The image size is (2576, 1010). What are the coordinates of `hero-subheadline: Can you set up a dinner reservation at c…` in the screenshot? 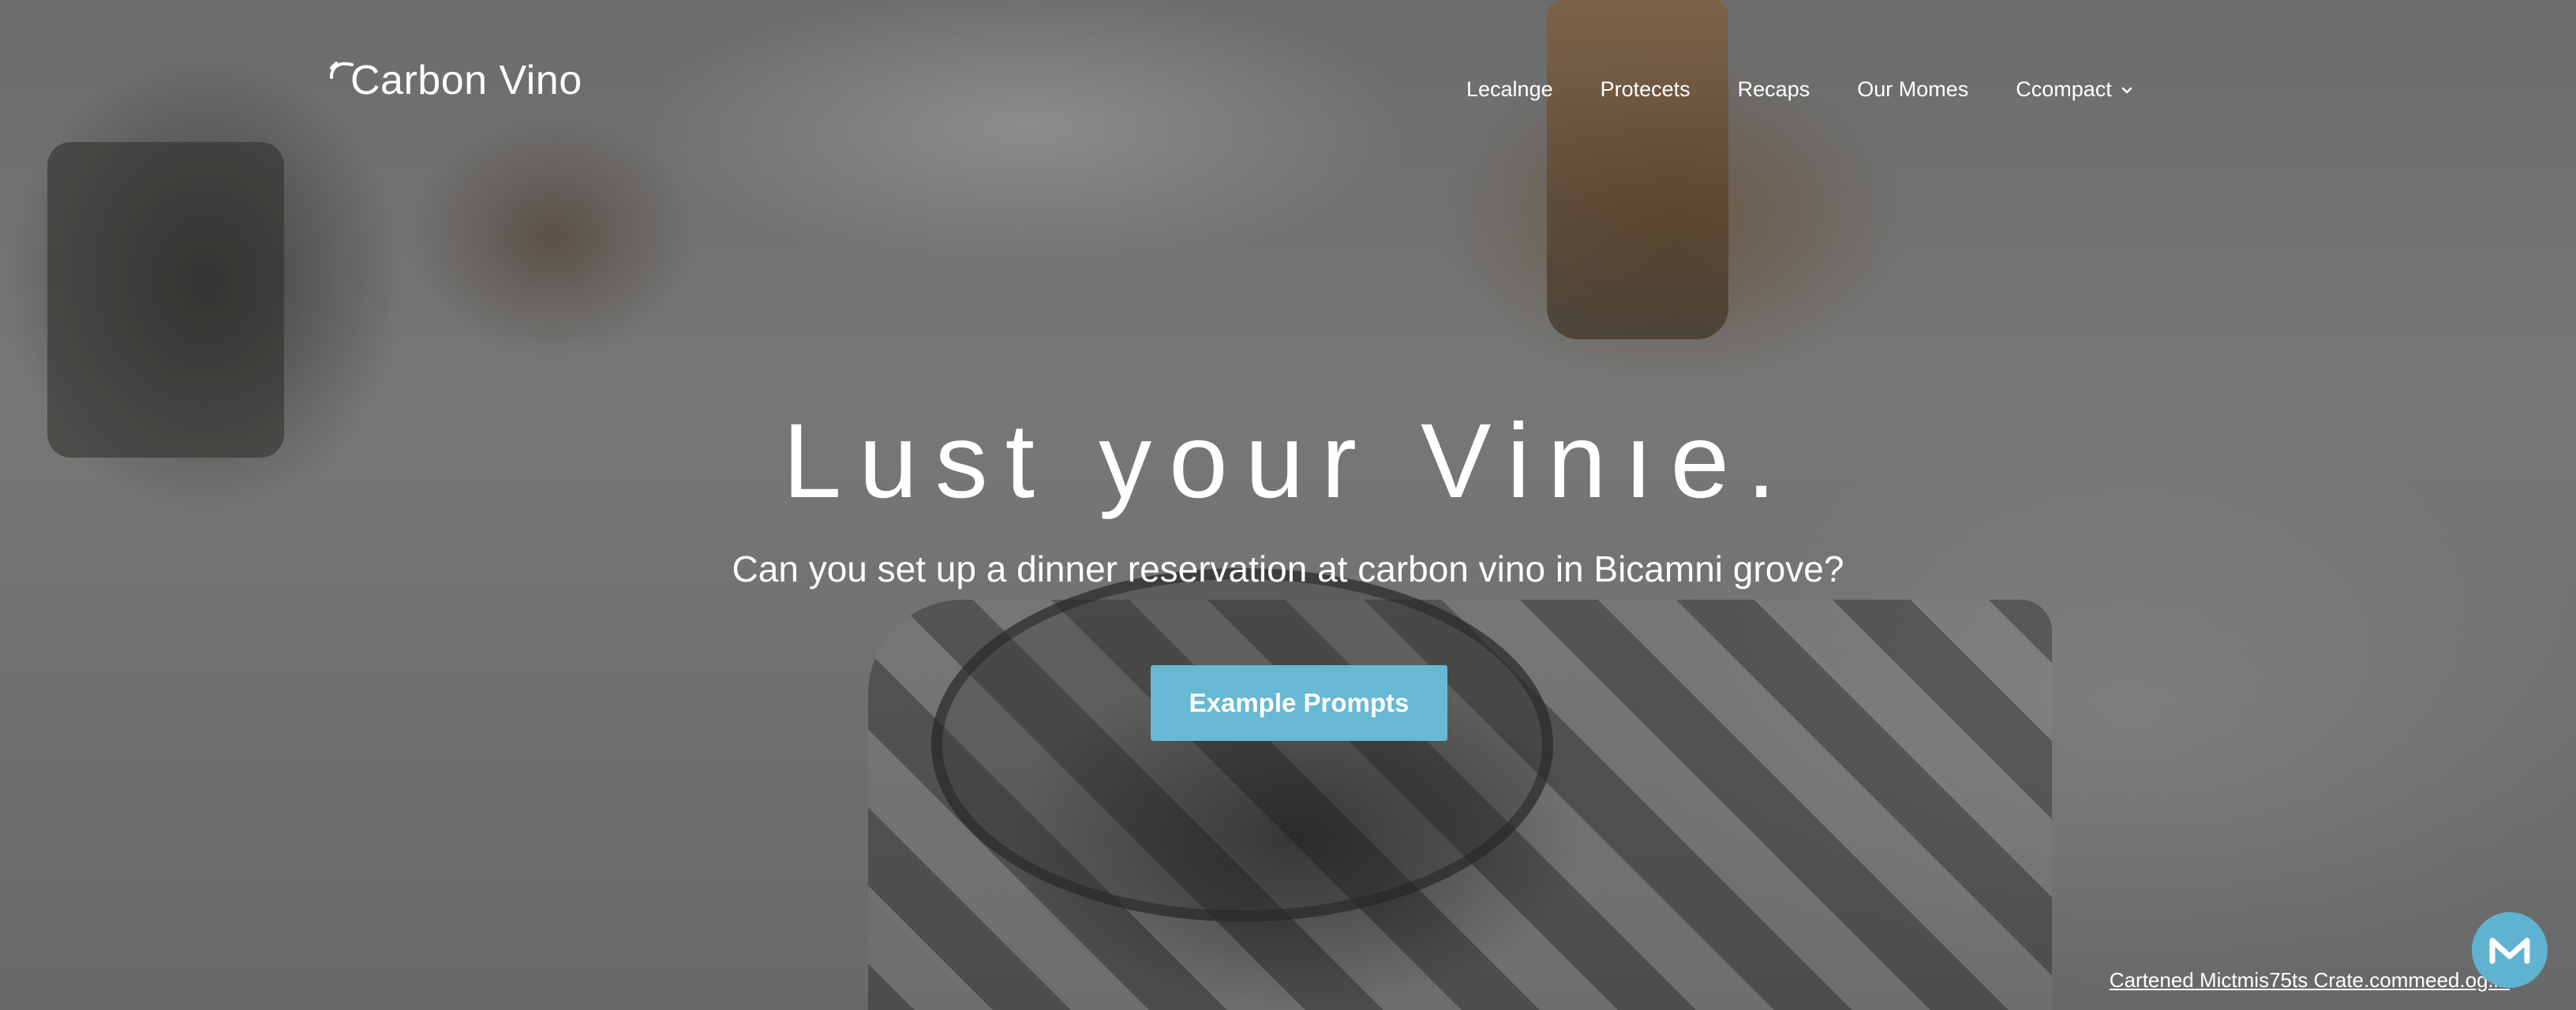 It's located at (1288, 568).